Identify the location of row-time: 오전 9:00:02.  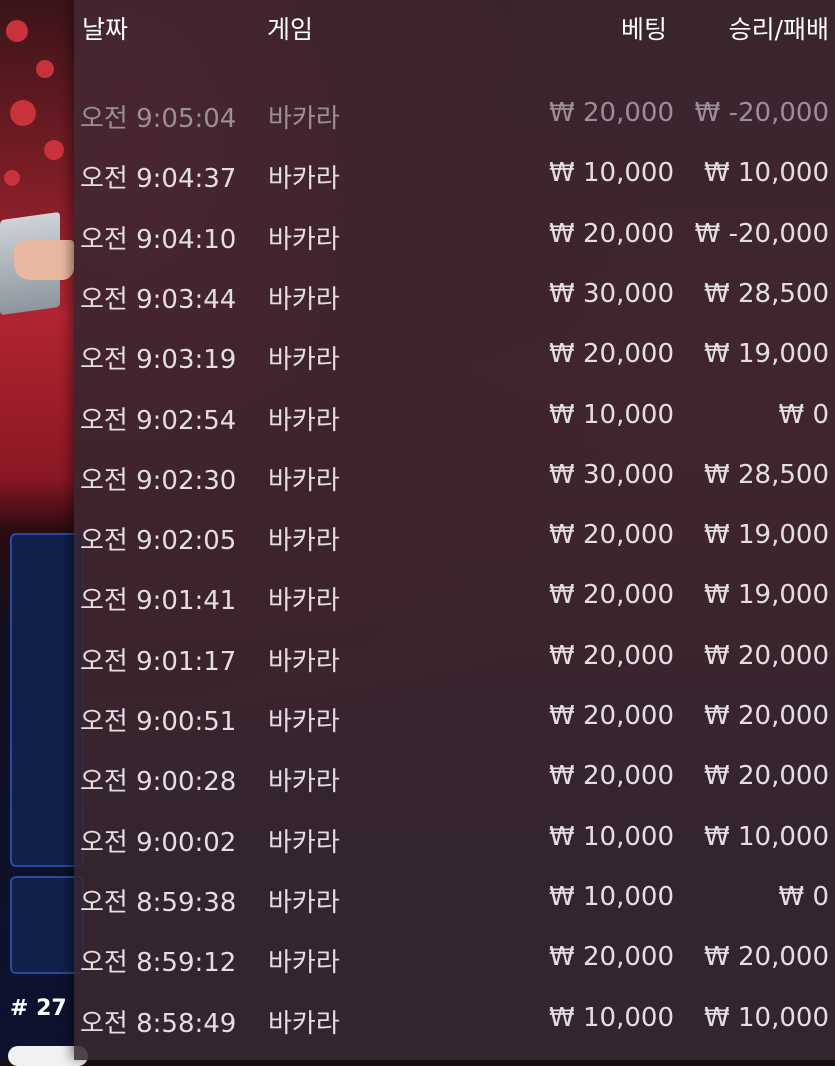
(158, 842).